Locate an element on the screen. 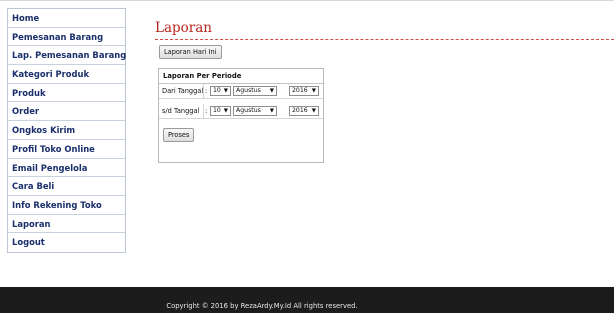 The width and height of the screenshot is (614, 313). from-month-value: Agustus is located at coordinates (248, 90).